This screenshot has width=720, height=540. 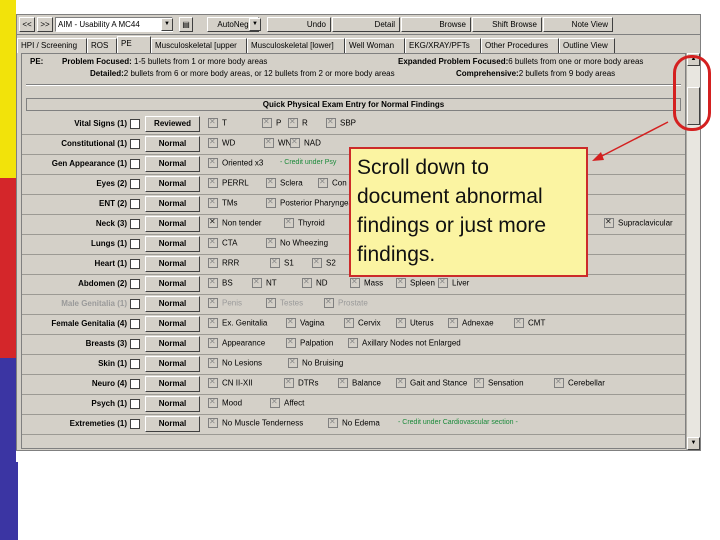 I want to click on finding-checkbox: No Edema, so click(x=354, y=423).